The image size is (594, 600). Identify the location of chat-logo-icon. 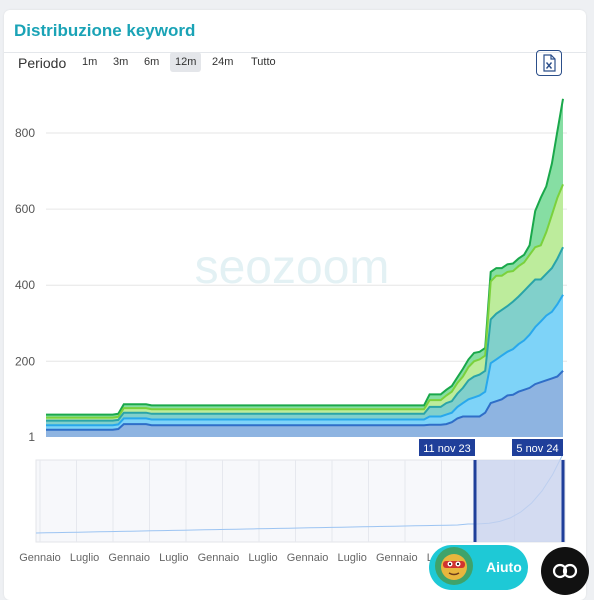
(565, 571).